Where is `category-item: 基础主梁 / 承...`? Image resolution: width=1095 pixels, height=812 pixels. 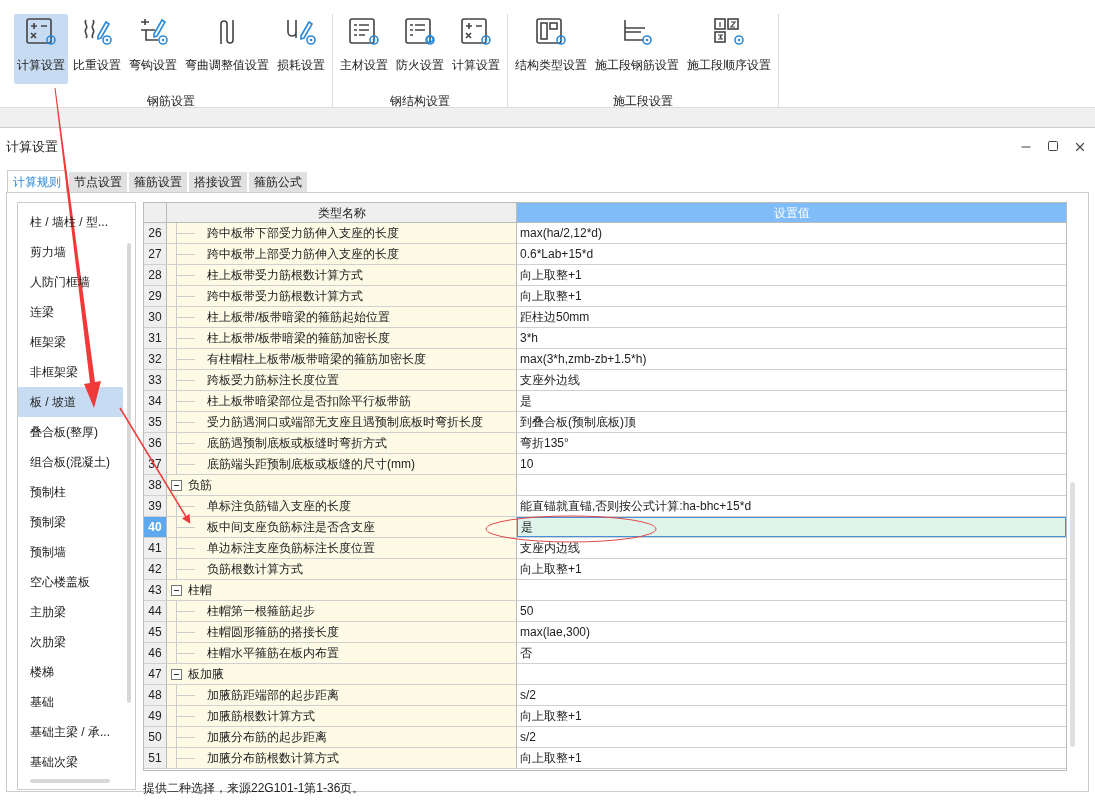 category-item: 基础主梁 / 承... is located at coordinates (70, 732).